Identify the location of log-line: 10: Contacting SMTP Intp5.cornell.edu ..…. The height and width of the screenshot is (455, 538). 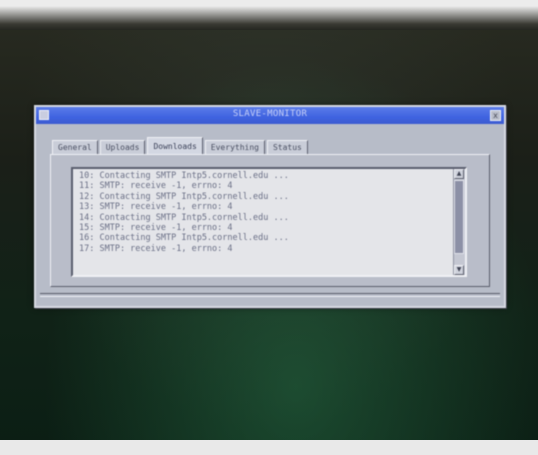
(184, 176).